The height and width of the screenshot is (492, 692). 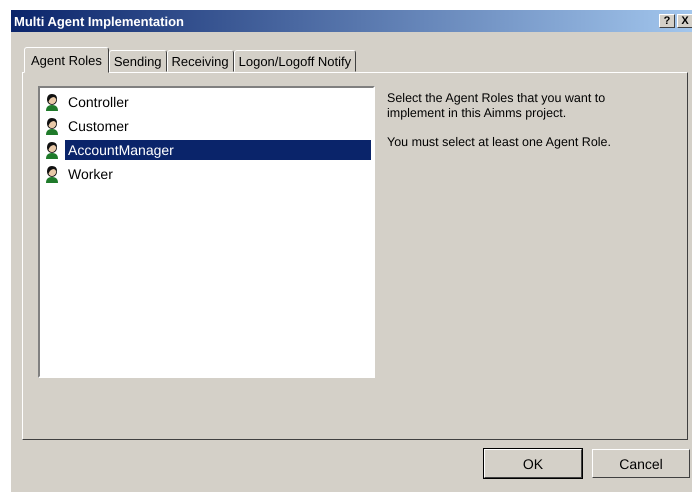 What do you see at coordinates (200, 61) in the screenshot?
I see `tab: Receiving` at bounding box center [200, 61].